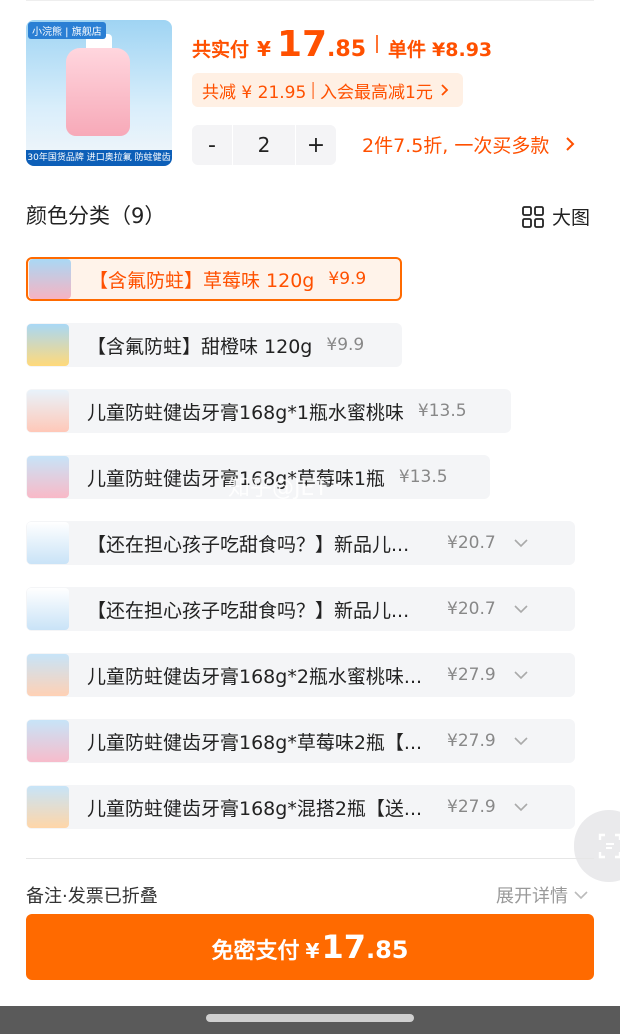 This screenshot has width=620, height=1034. I want to click on total-label: 共实付, so click(221, 50).